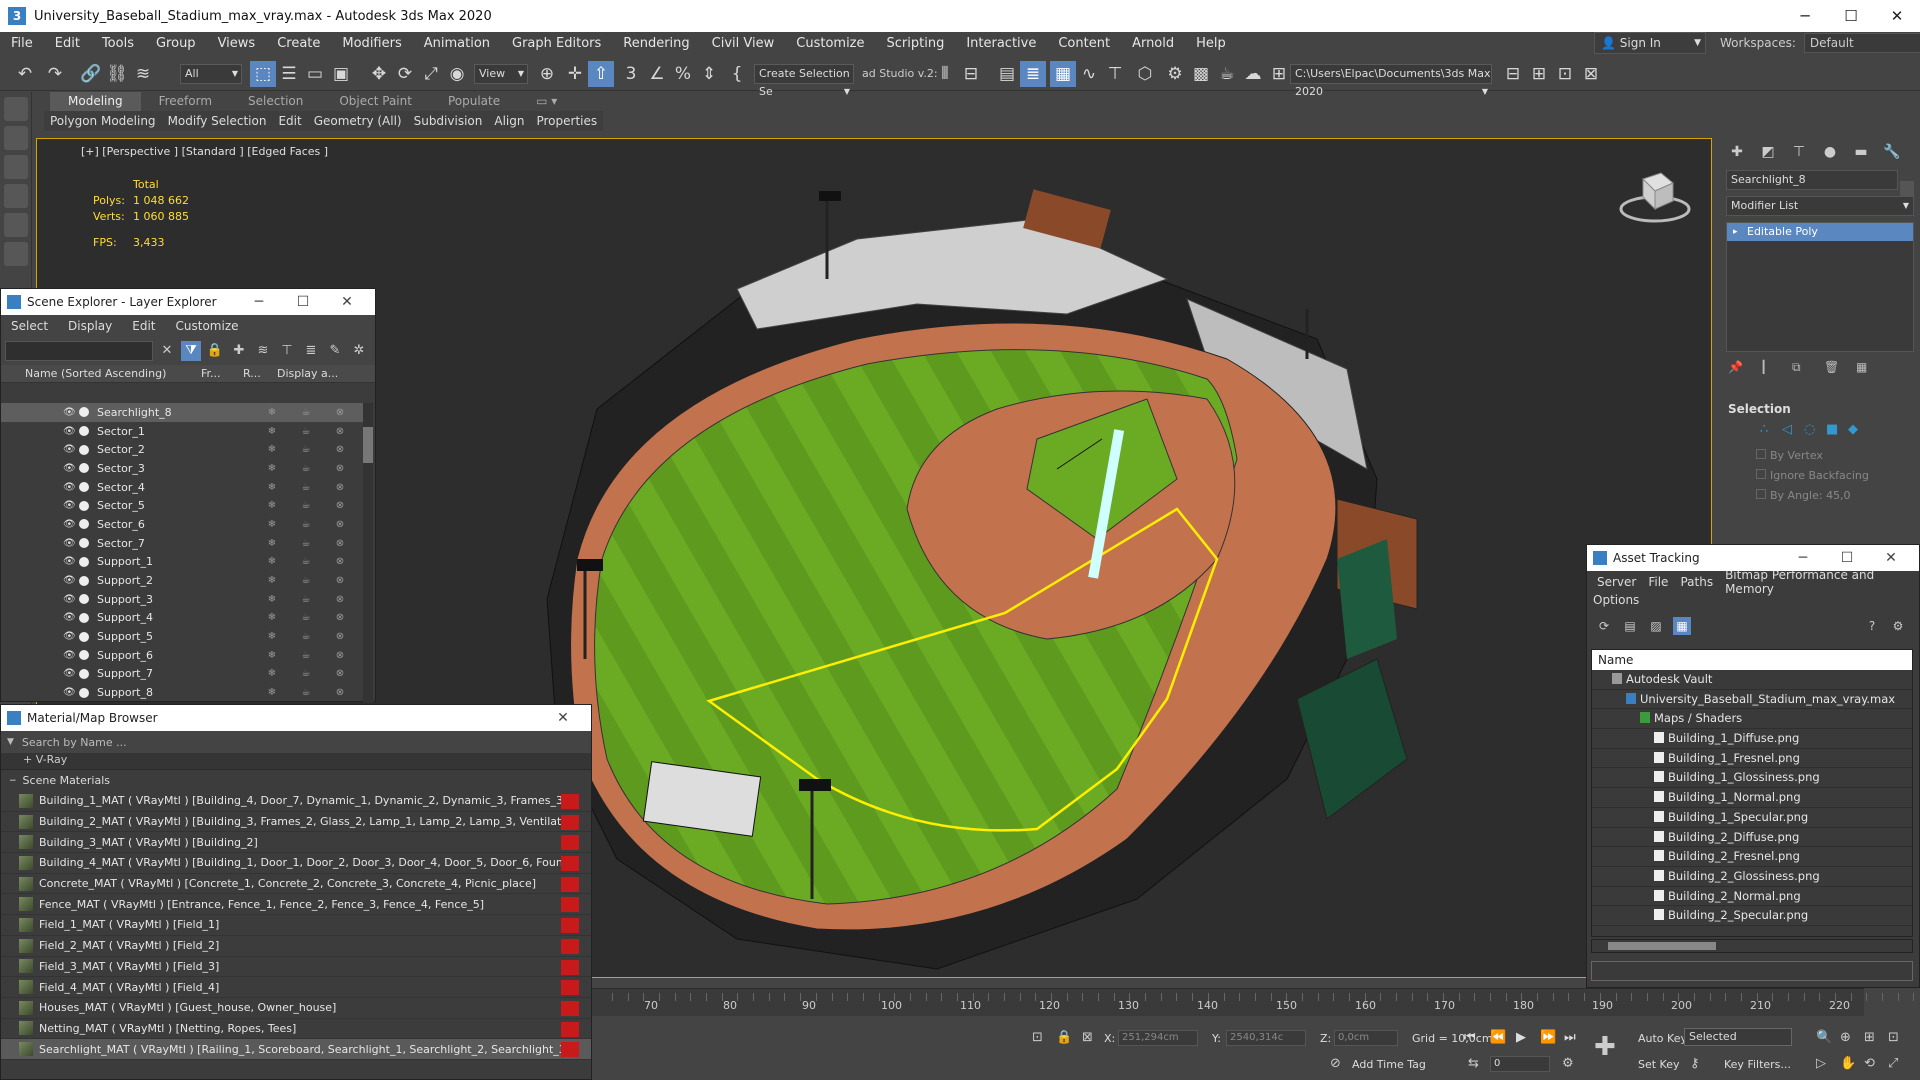 The image size is (1920, 1080). I want to click on polygon-icon: ■, so click(1837, 434).